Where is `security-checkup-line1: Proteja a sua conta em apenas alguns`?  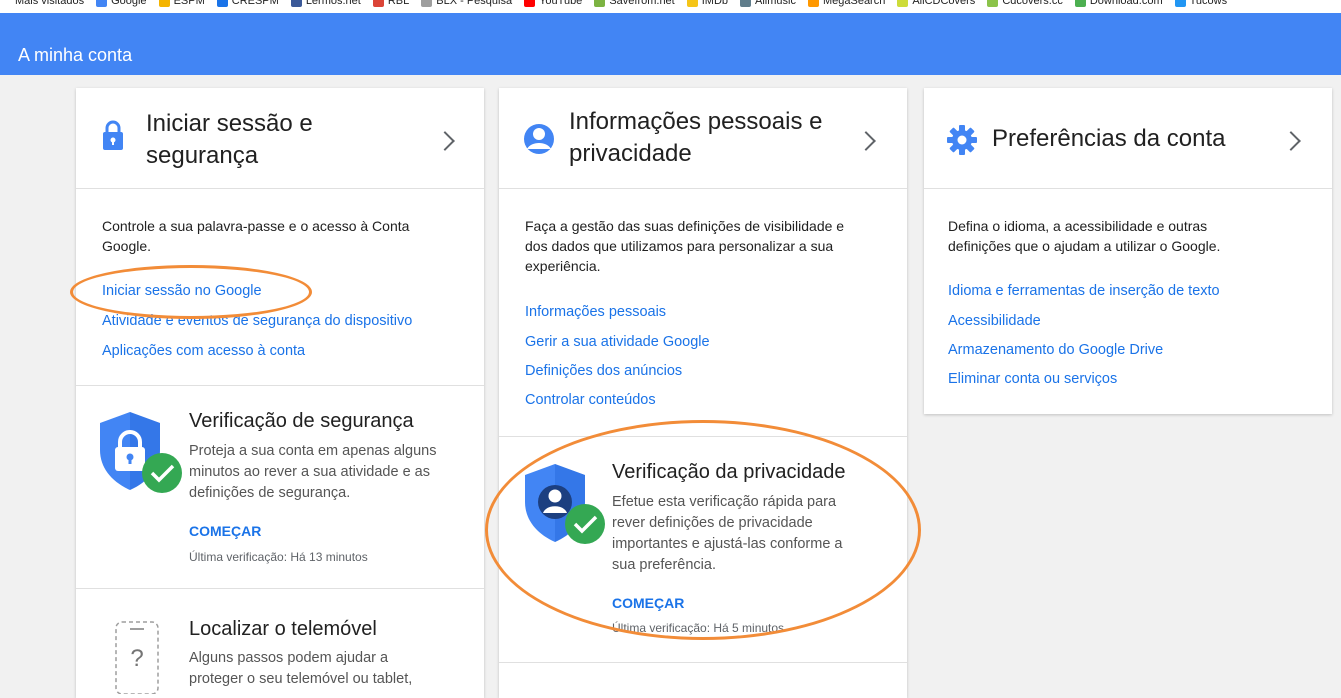 security-checkup-line1: Proteja a sua conta em apenas alguns is located at coordinates (313, 451).